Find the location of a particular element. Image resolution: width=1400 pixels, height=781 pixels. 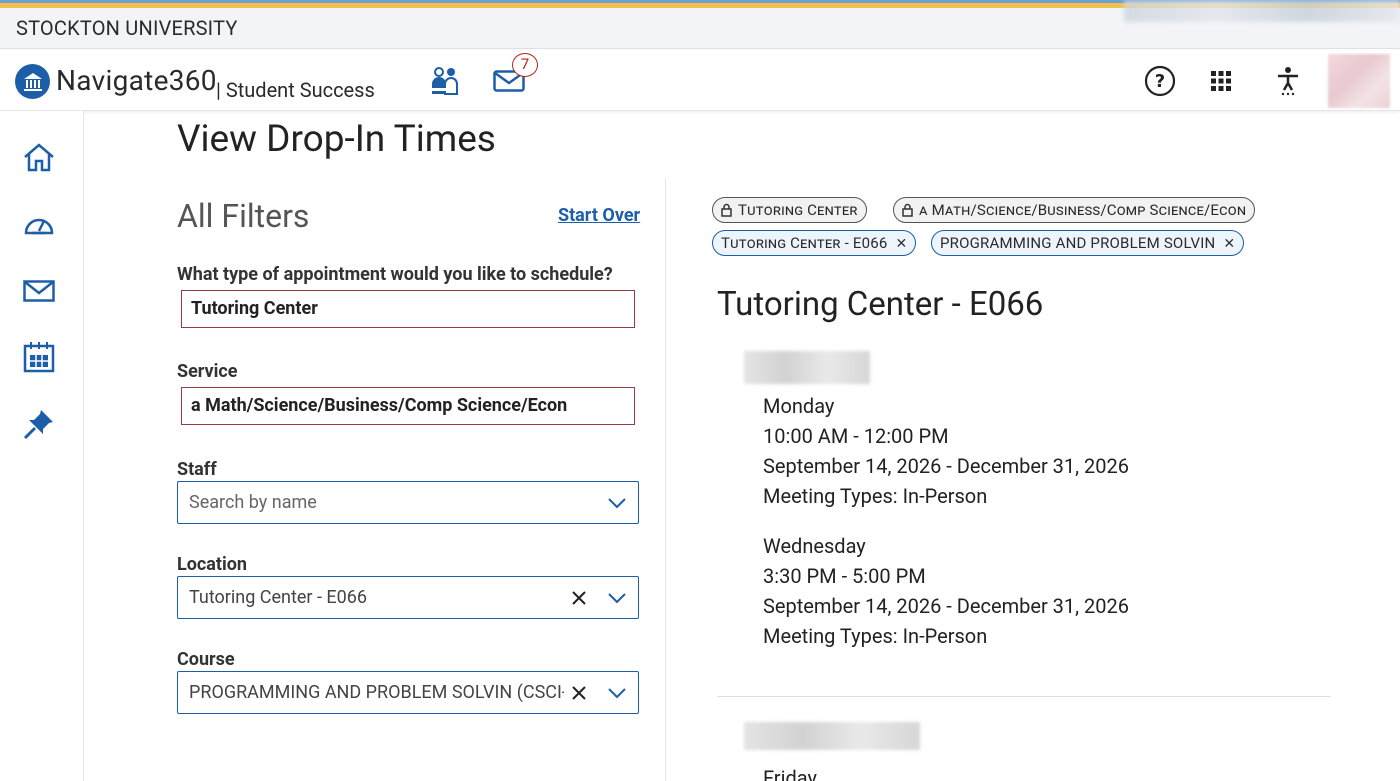

result-location-title: Tutoring Center - E066 is located at coordinates (880, 304).